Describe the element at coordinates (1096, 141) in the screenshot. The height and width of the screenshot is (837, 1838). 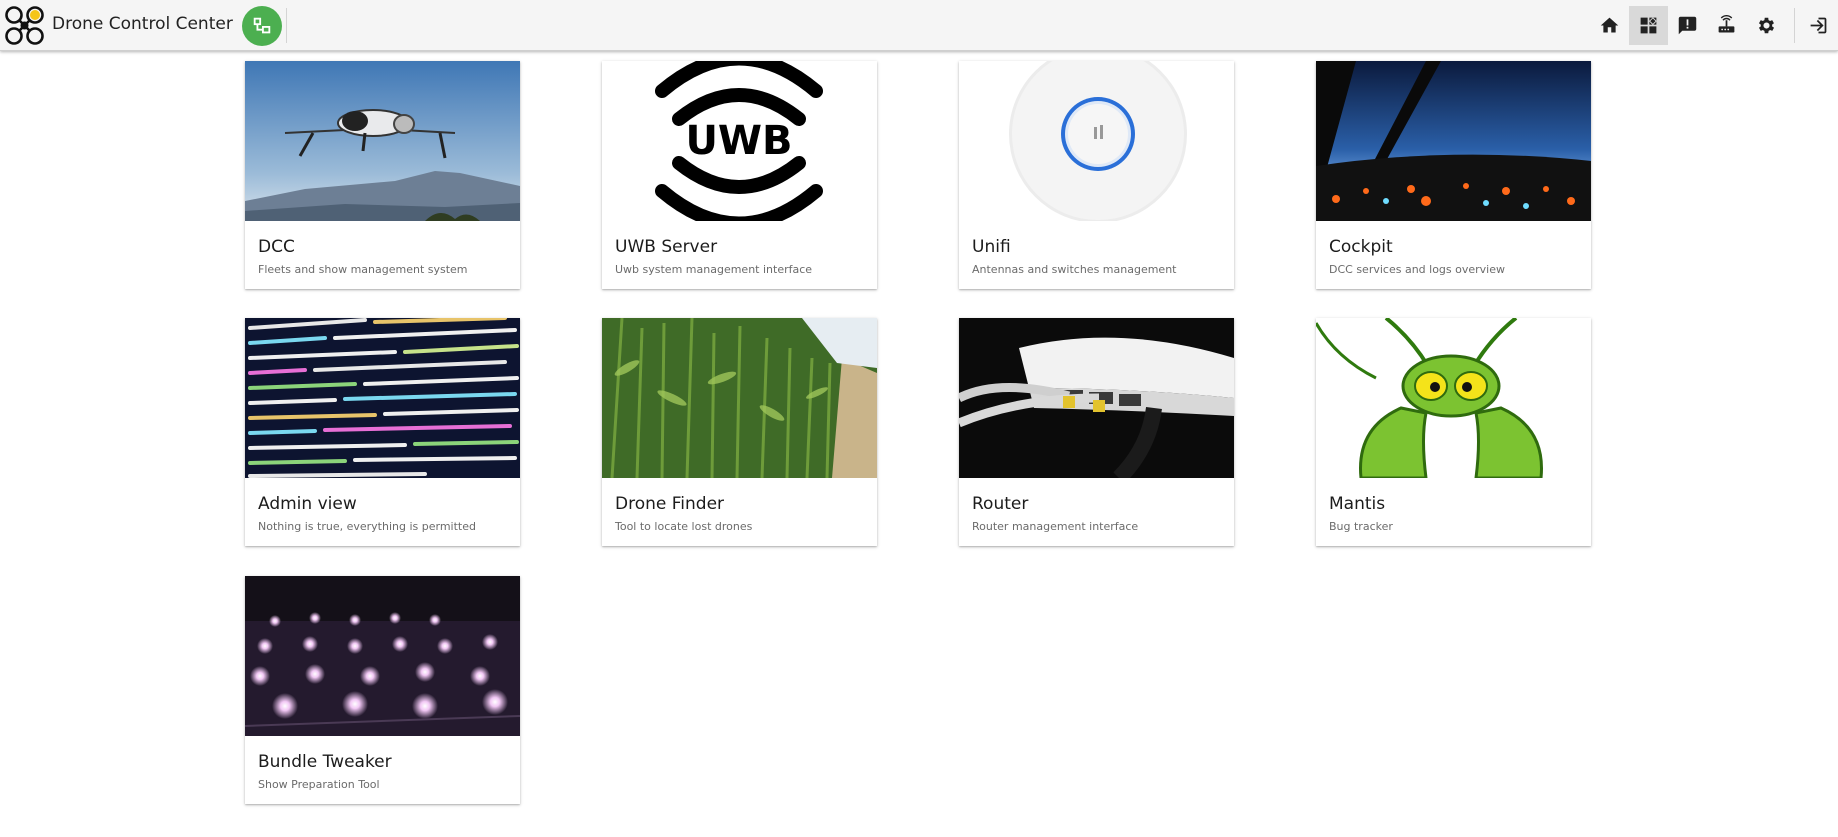
I see `unifi-access-point` at that location.